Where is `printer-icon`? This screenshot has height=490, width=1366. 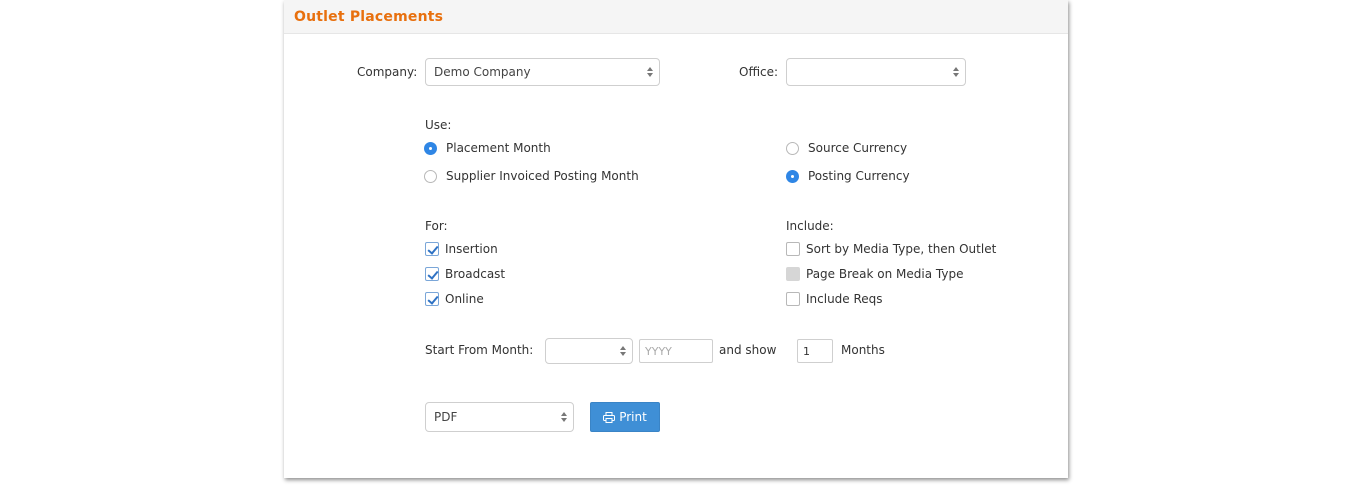
printer-icon is located at coordinates (609, 417).